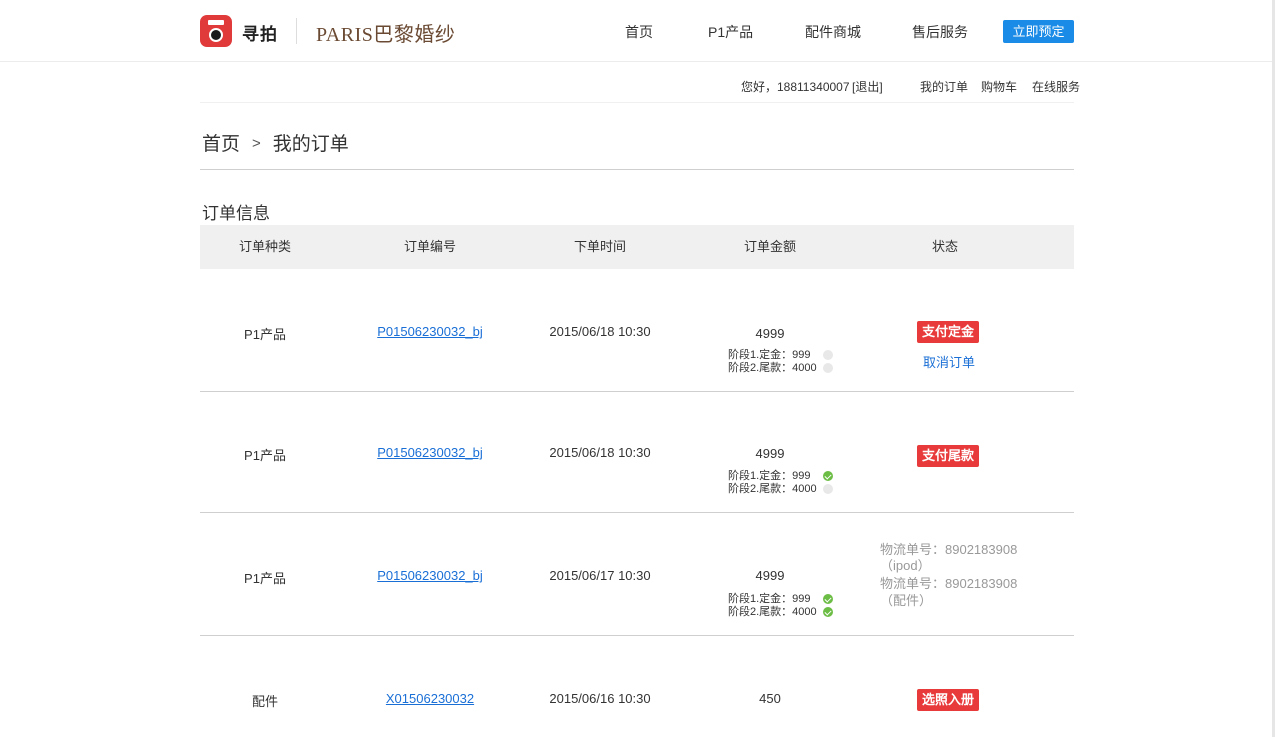  I want to click on order-time: 2015/06/16 10:30, so click(600, 698).